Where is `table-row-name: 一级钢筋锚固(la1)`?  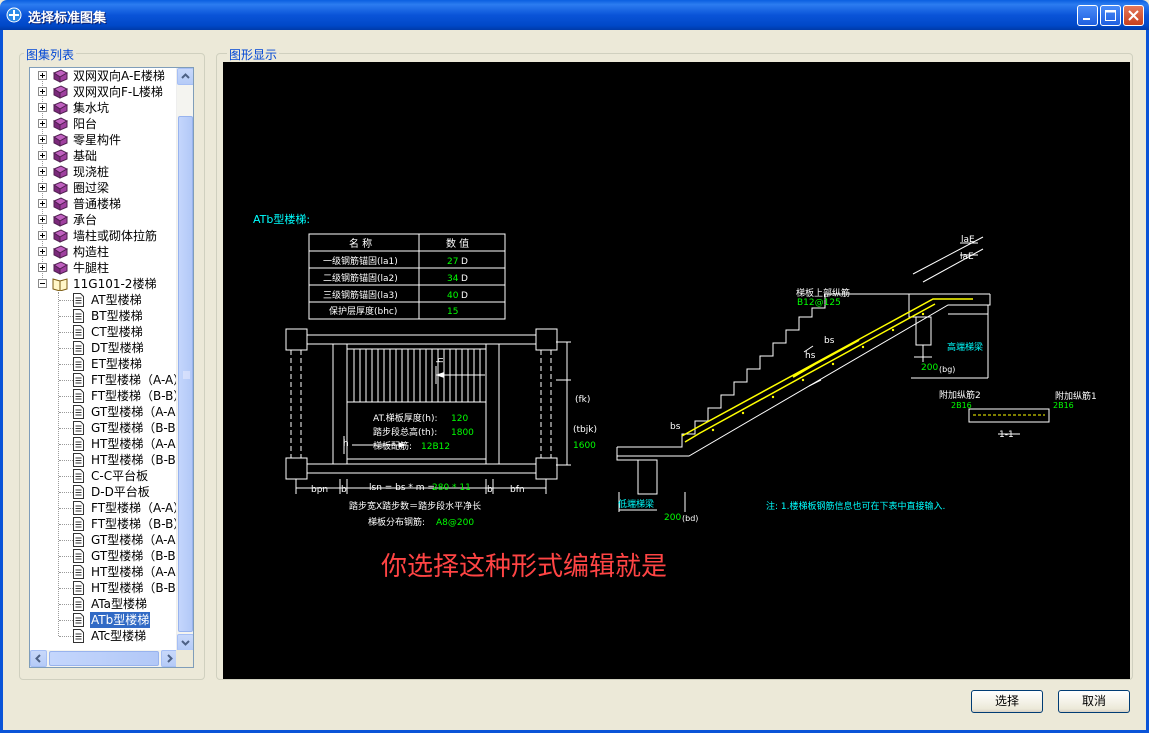
table-row-name: 一级钢筋锚固(la1) is located at coordinates (360, 261).